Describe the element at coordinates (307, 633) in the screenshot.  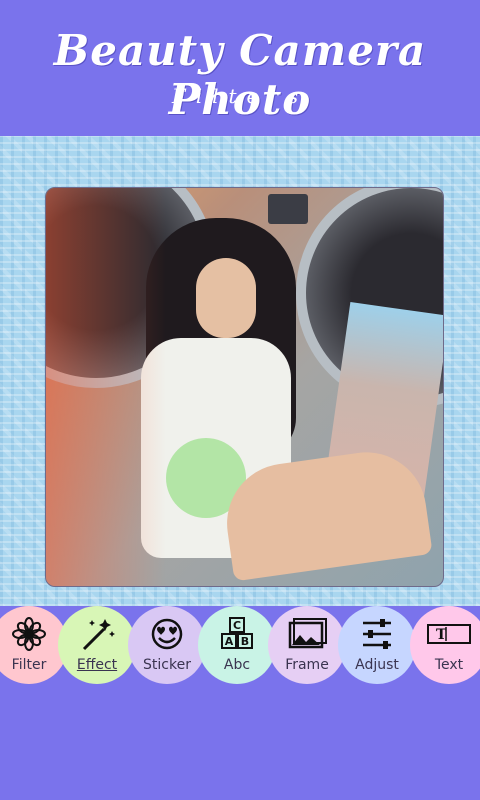
I see `picture-frame-icon` at that location.